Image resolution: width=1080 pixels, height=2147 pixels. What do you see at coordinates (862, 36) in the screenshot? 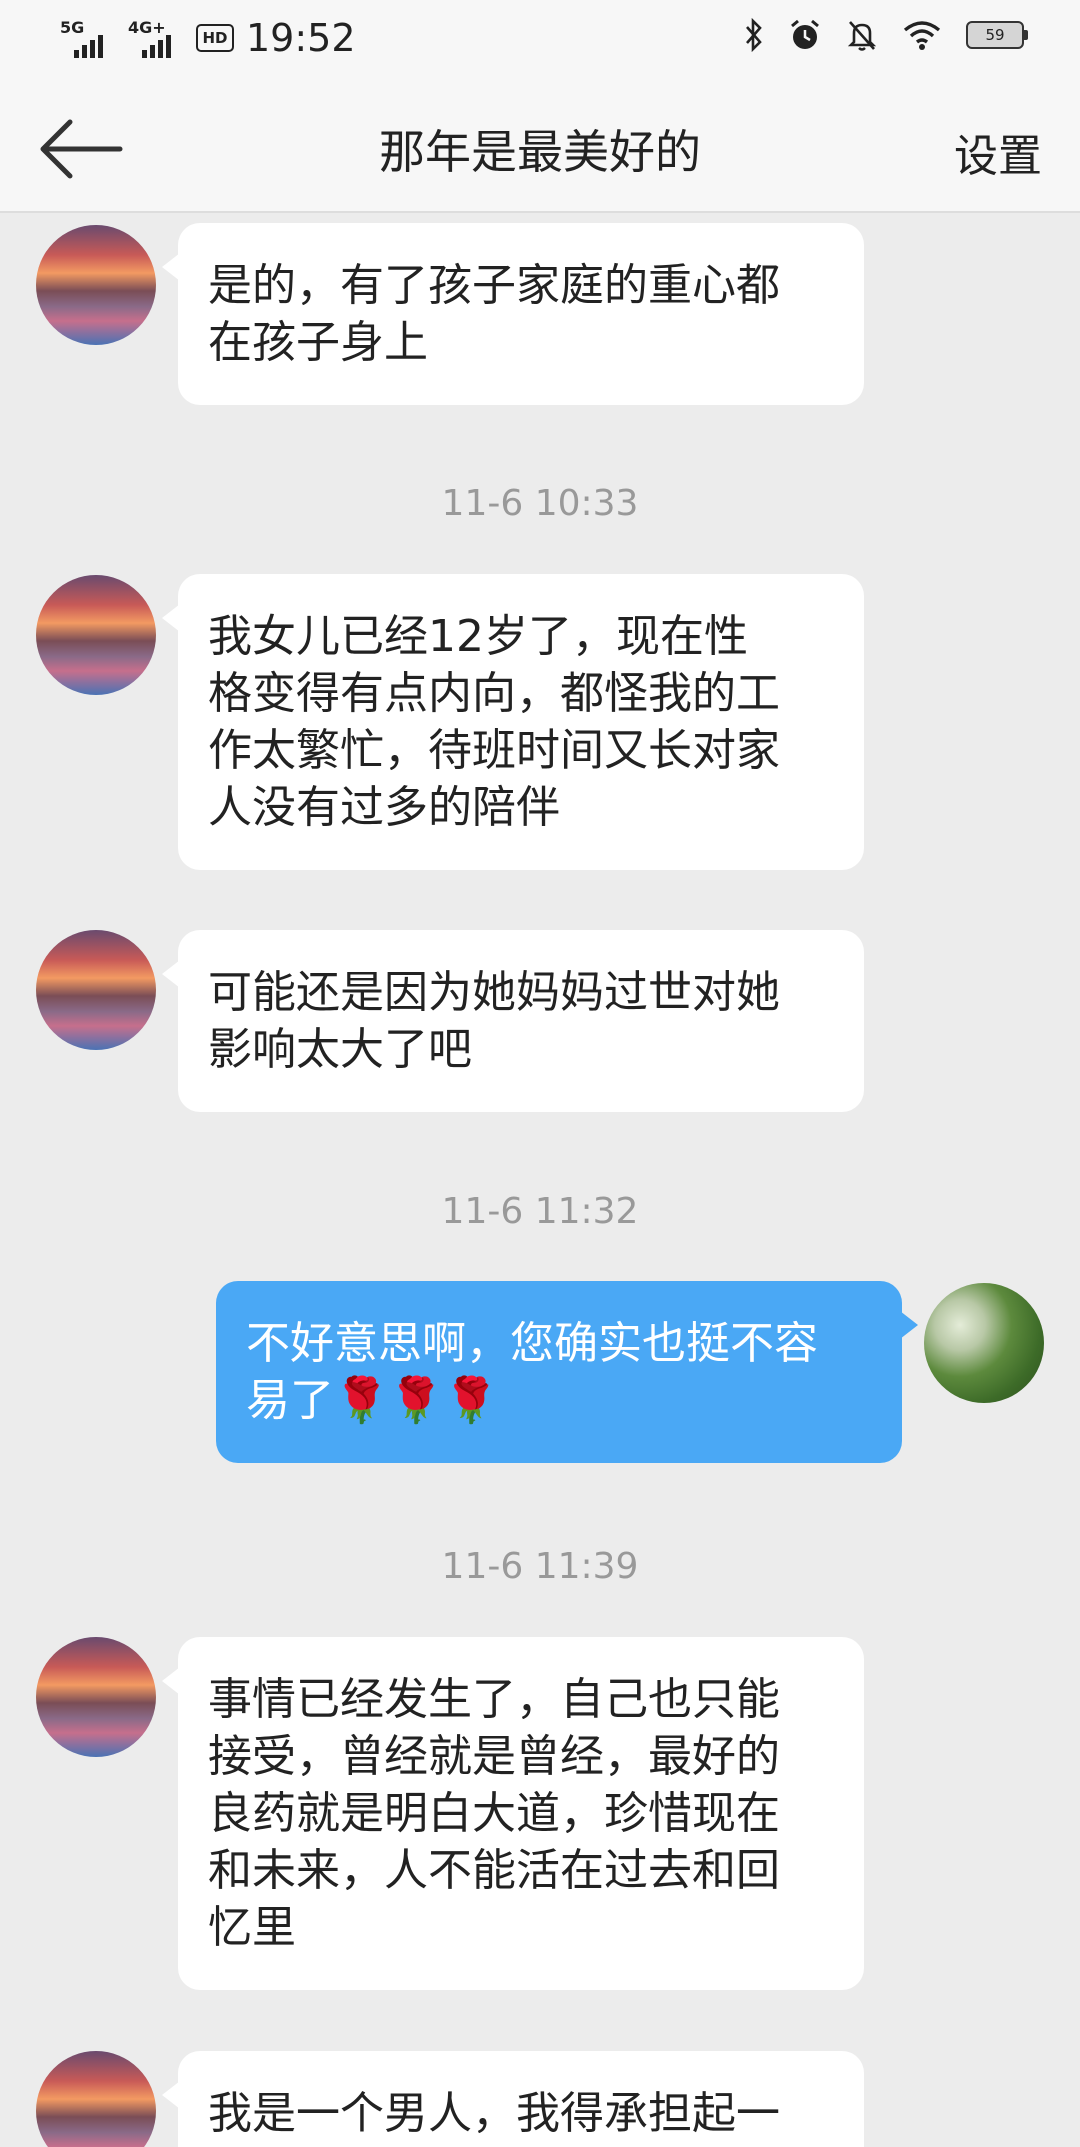
I see `mute-bell-icon` at bounding box center [862, 36].